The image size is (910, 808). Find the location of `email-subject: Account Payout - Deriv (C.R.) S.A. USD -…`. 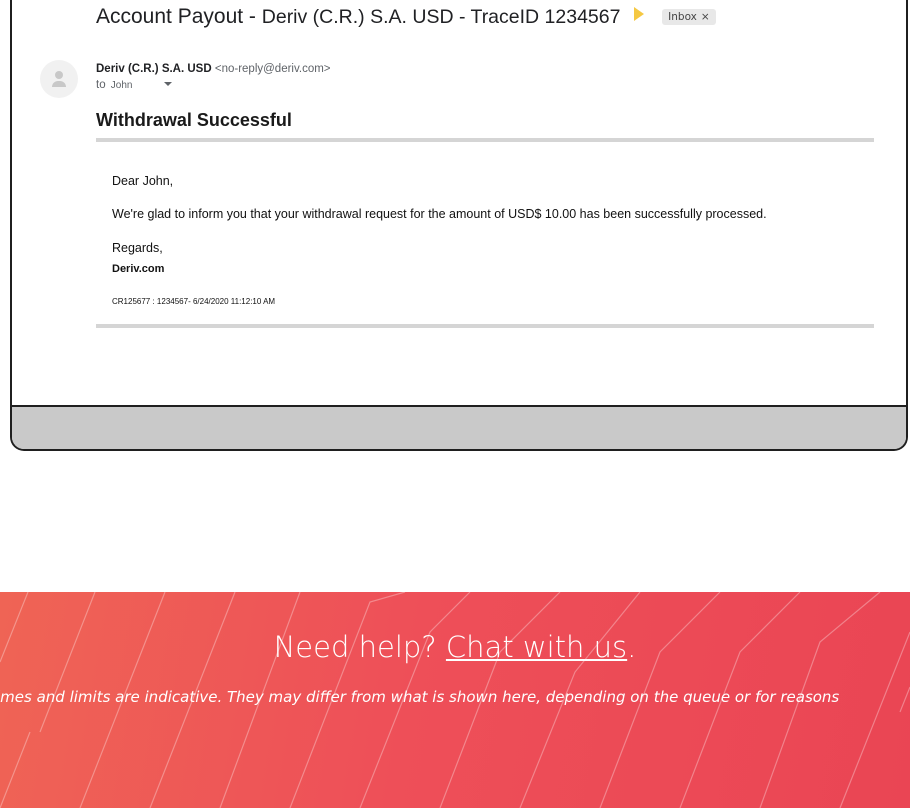

email-subject: Account Payout - Deriv (C.R.) S.A. USD -… is located at coordinates (406, 17).